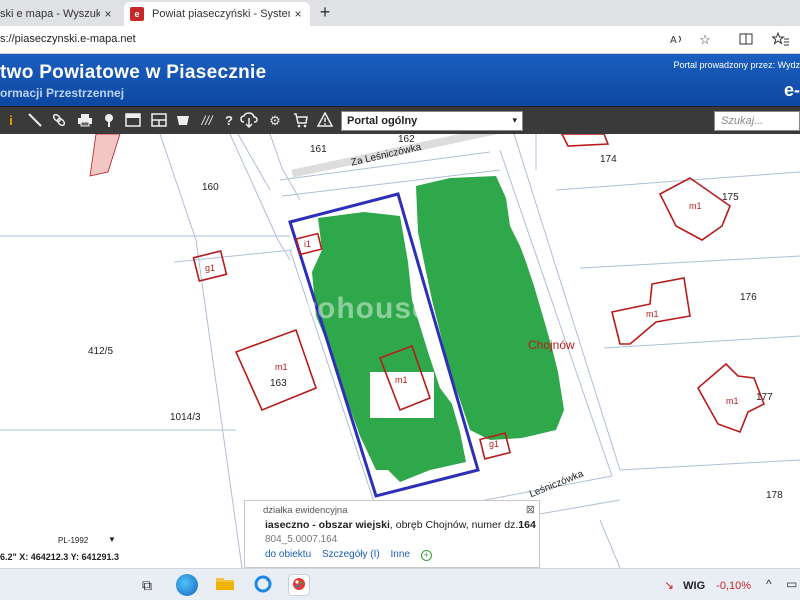 This screenshot has height=601, width=800. I want to click on tray-chevron-icon: ^, so click(769, 584).